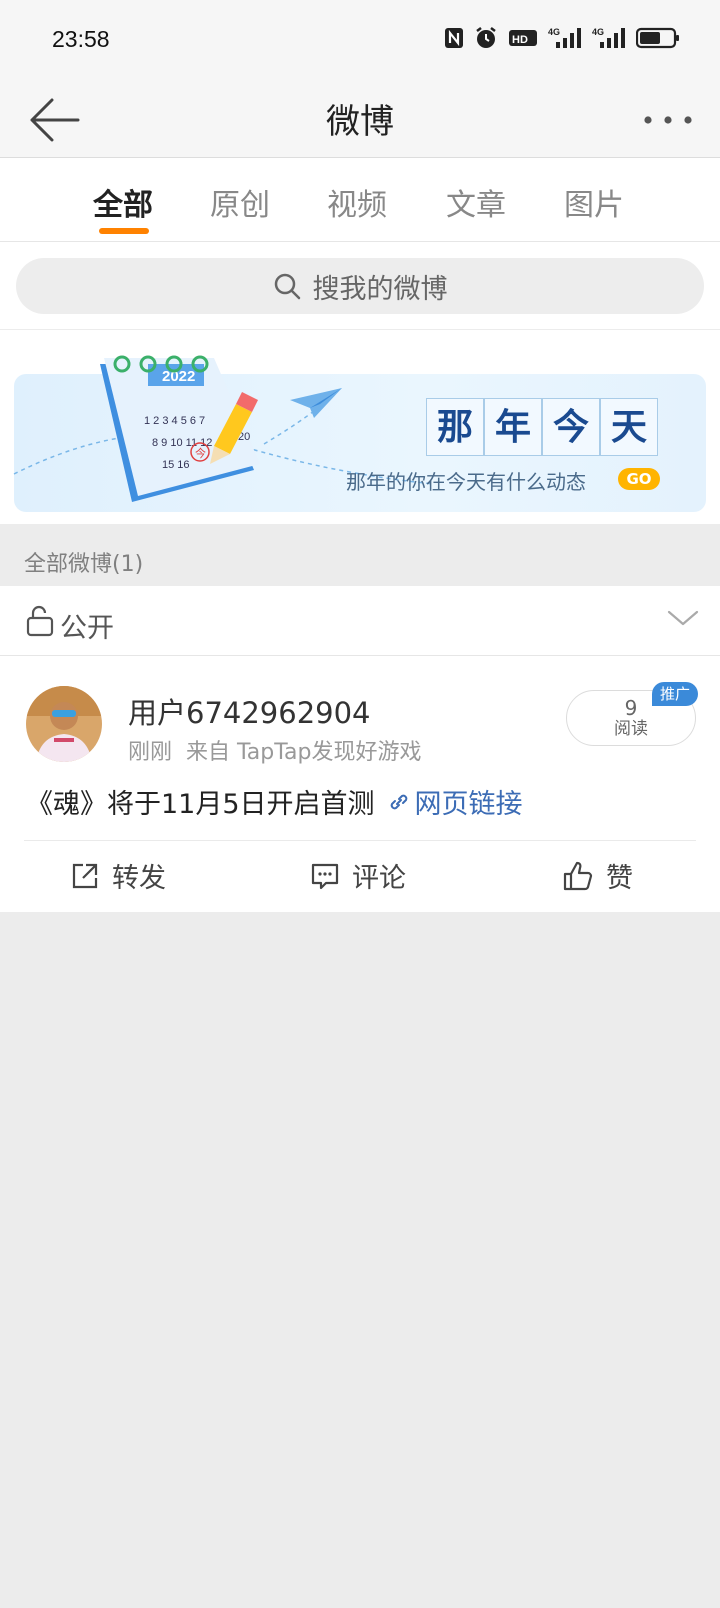 The width and height of the screenshot is (720, 1608). What do you see at coordinates (325, 876) in the screenshot?
I see `comment-icon` at bounding box center [325, 876].